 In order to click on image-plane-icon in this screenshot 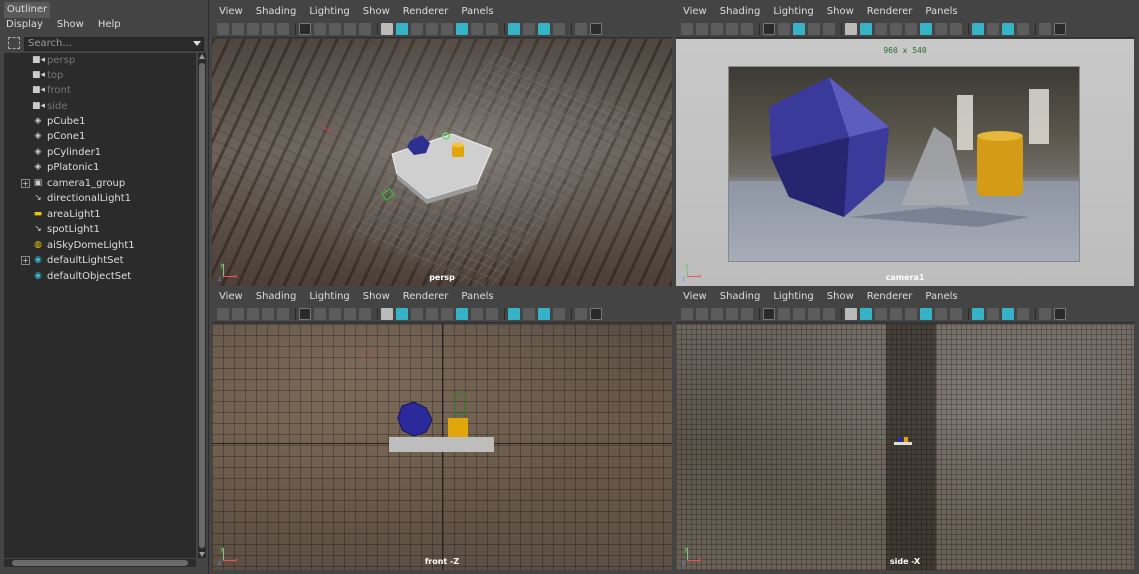, I will do `click(283, 28)`.